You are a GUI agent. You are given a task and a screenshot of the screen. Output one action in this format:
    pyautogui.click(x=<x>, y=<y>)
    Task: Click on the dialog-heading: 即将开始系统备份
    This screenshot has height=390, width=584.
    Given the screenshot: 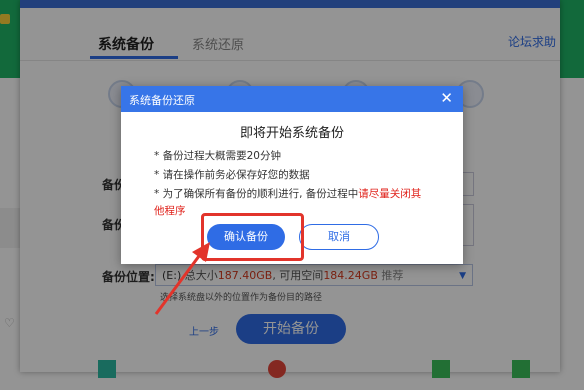 What is the action you would take?
    pyautogui.click(x=291, y=133)
    